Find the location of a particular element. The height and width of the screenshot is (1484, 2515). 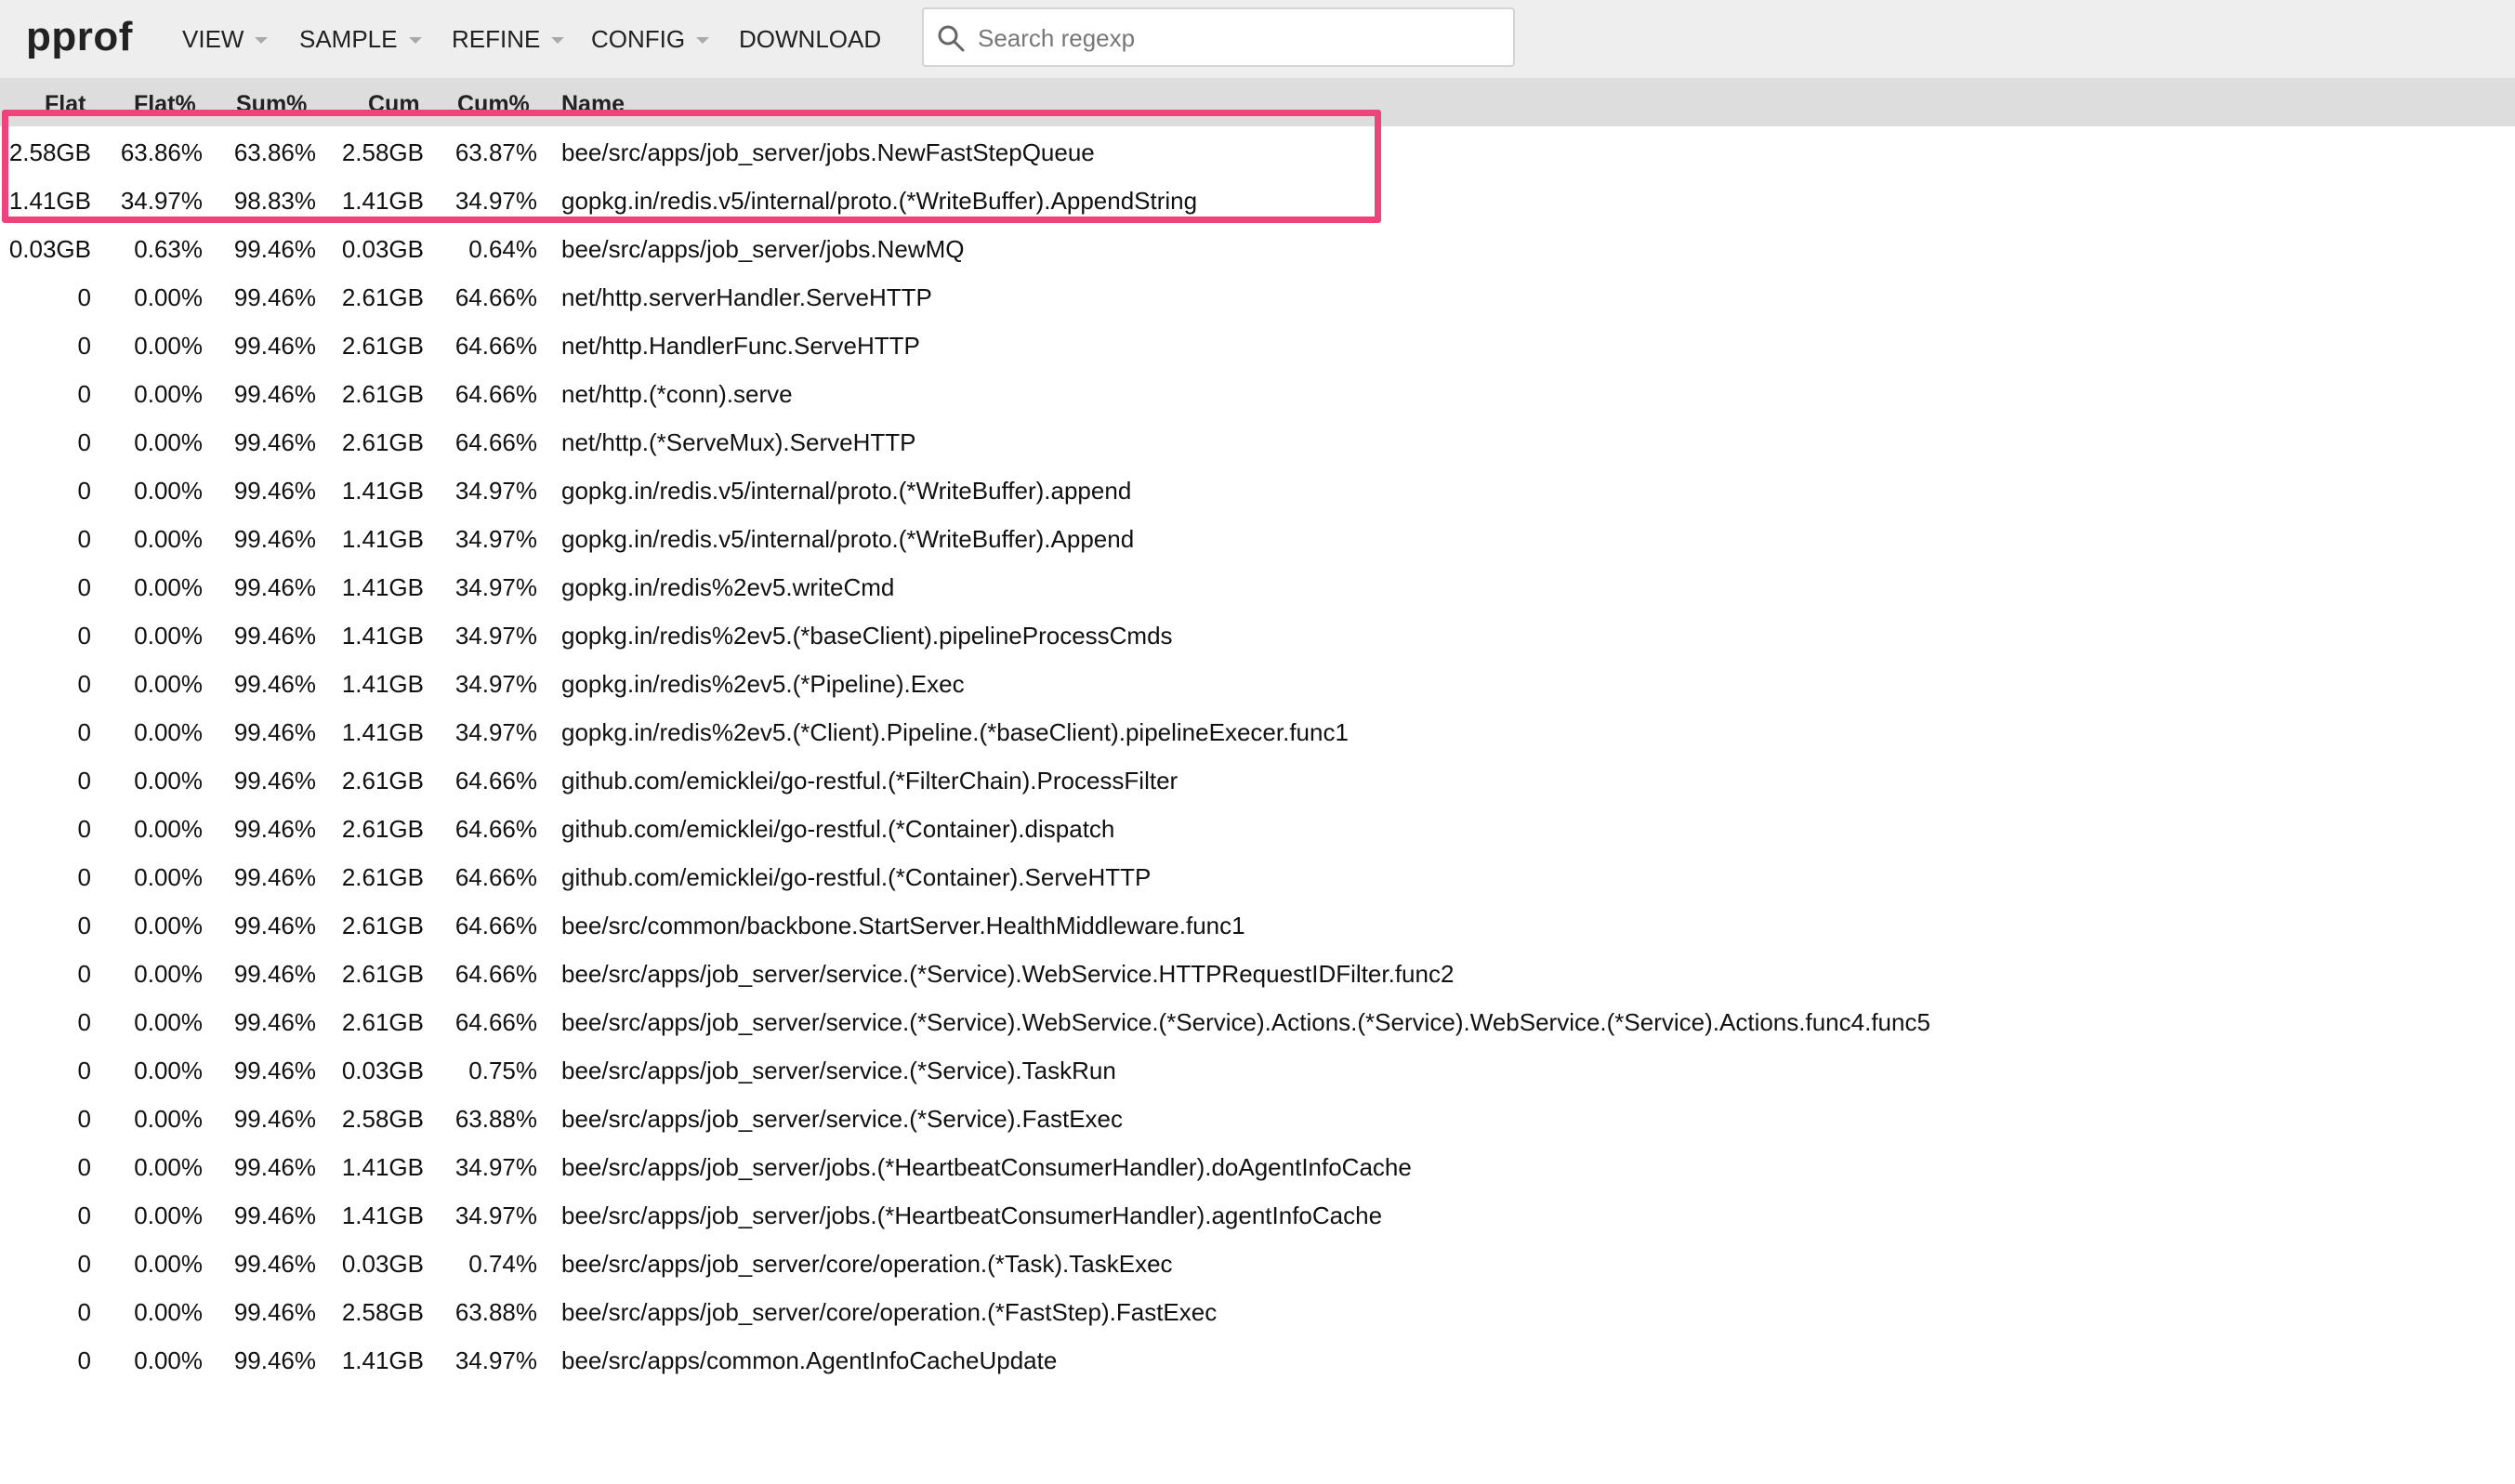

column-header-cum-percent: Cum% is located at coordinates (494, 104).